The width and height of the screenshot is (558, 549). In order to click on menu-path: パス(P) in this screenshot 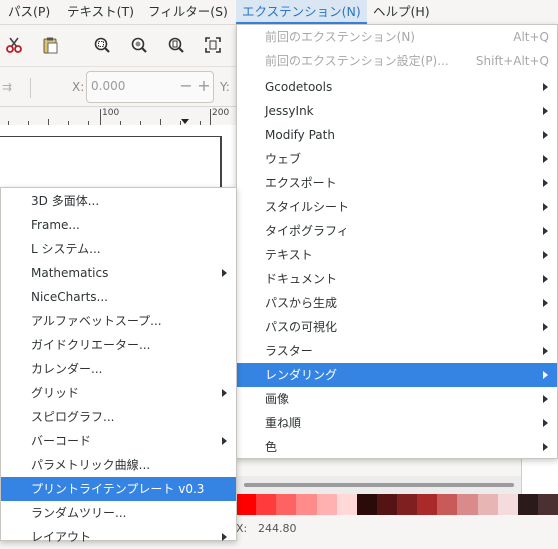, I will do `click(29, 12)`.